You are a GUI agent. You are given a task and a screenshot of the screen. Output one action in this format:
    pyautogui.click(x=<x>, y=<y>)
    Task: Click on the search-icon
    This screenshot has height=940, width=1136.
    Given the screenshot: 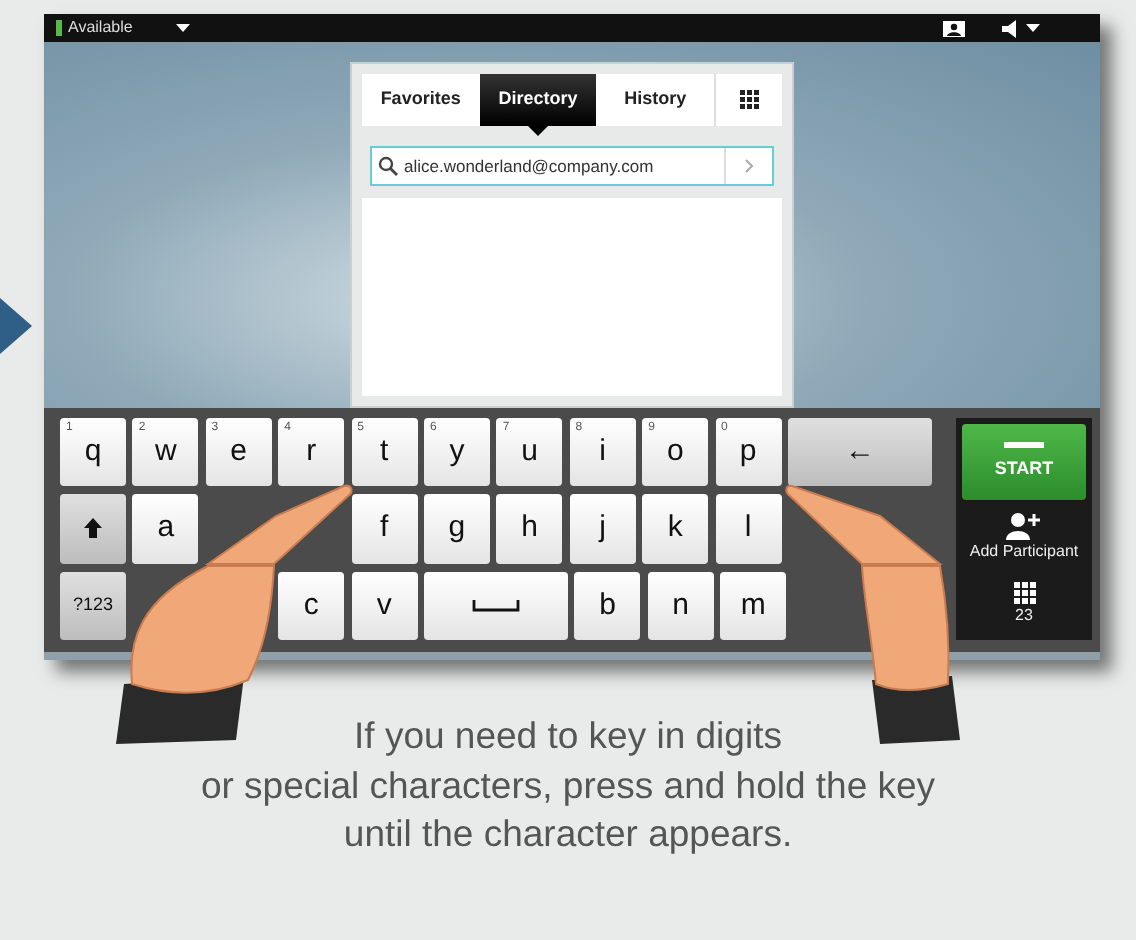 What is the action you would take?
    pyautogui.click(x=388, y=166)
    